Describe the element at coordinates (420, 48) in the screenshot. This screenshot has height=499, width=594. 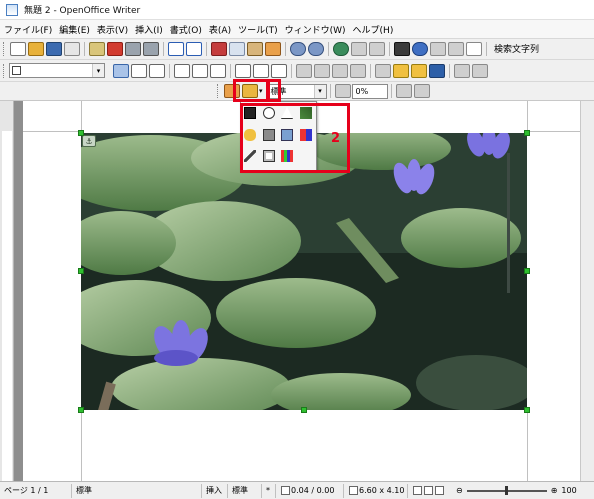
I see `navigator-icon` at that location.